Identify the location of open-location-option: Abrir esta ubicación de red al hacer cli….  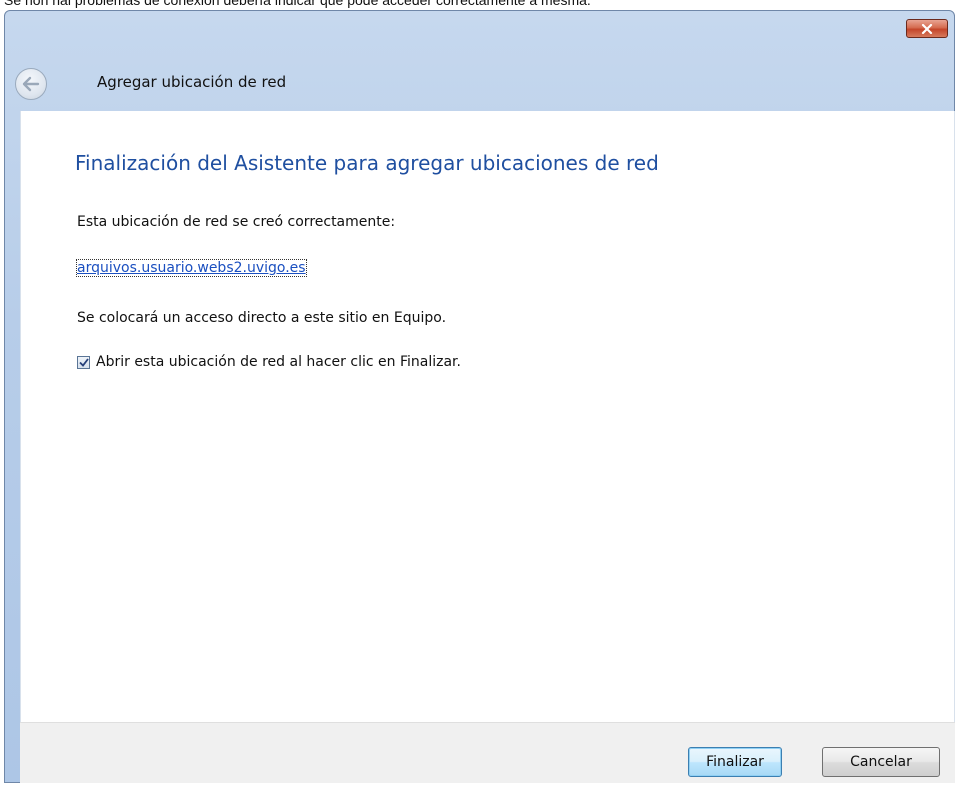
(269, 362).